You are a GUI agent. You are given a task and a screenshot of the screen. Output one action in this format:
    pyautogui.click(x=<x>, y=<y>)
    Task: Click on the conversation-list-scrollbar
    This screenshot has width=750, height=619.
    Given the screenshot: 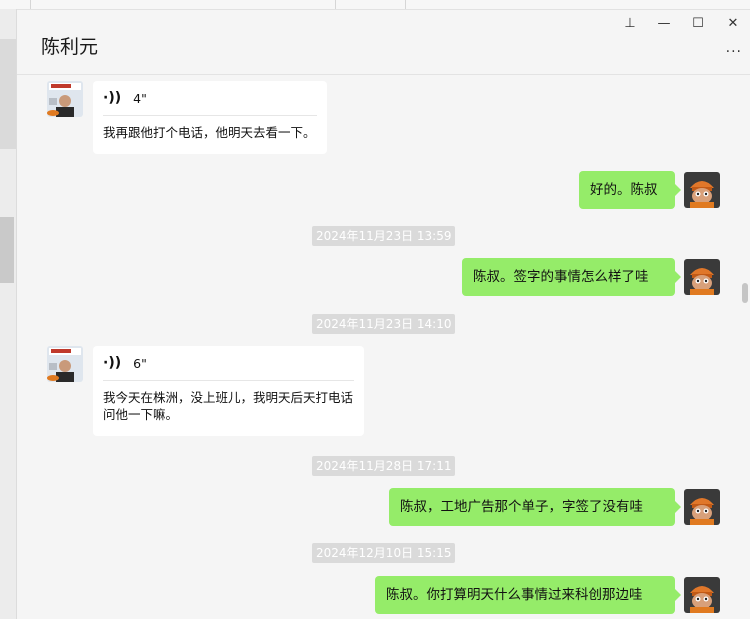 What is the action you would take?
    pyautogui.click(x=7, y=250)
    